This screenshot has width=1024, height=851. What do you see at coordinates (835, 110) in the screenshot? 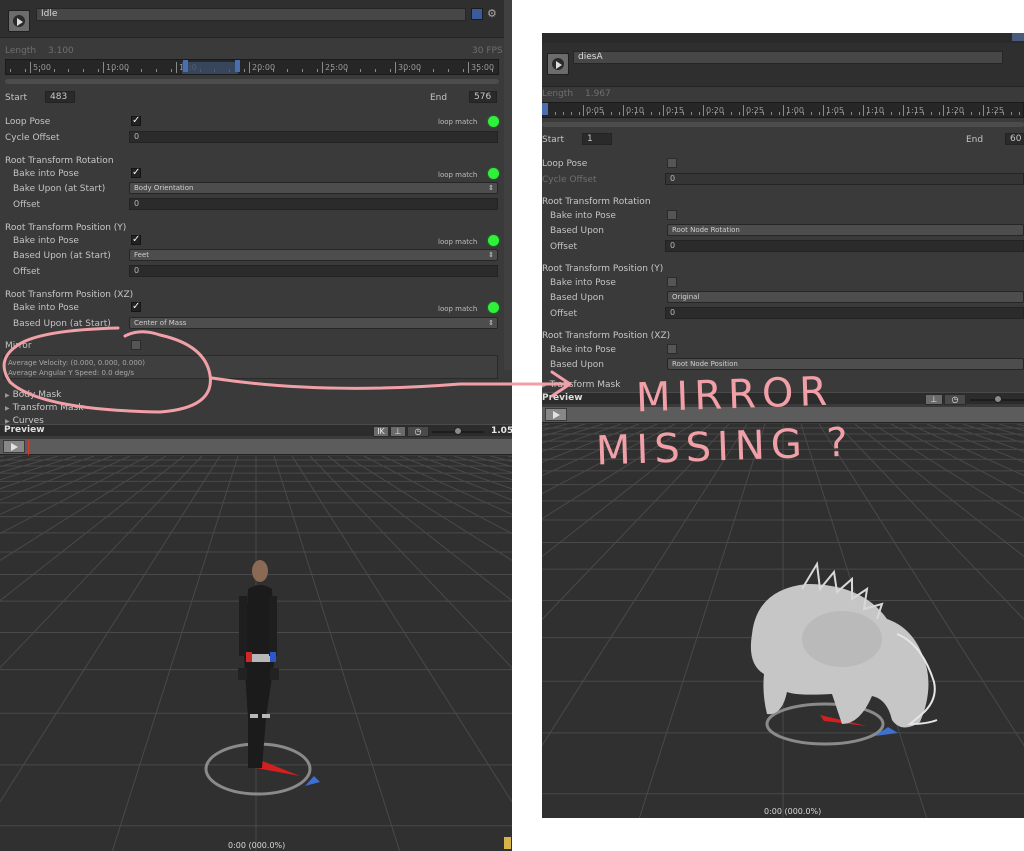
I see `timeline-label: 1:05` at bounding box center [835, 110].